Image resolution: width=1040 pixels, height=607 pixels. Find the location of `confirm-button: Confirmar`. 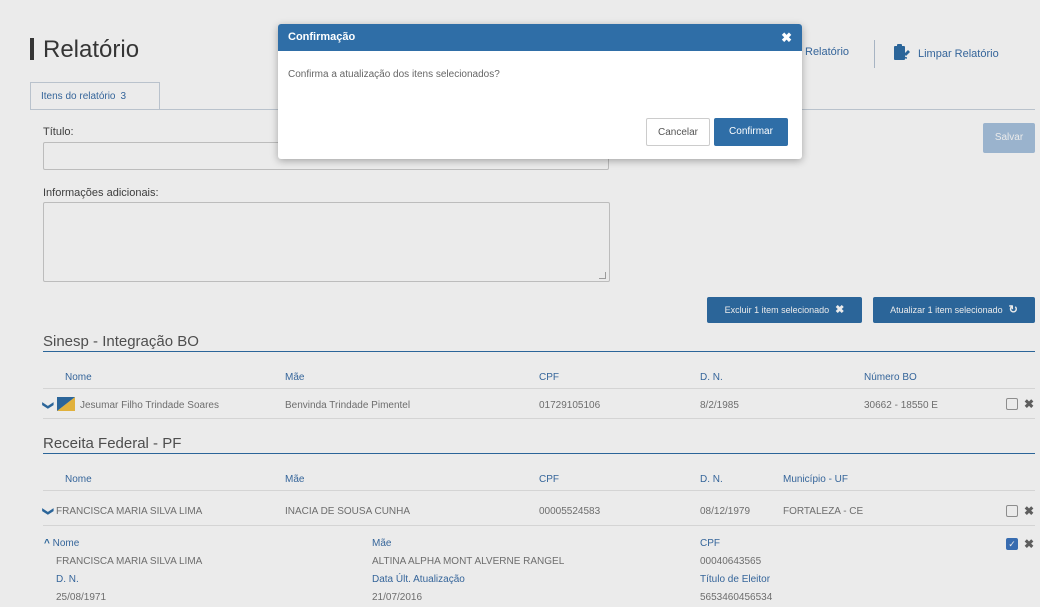

confirm-button: Confirmar is located at coordinates (751, 132).